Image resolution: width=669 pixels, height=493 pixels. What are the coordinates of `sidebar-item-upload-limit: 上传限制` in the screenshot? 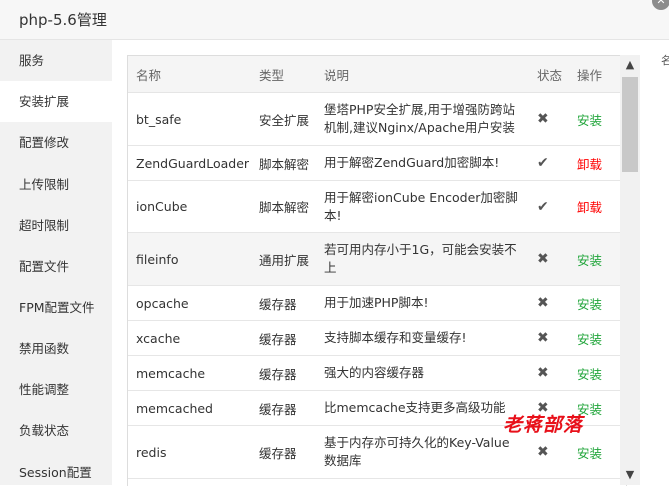 It's located at (56, 184).